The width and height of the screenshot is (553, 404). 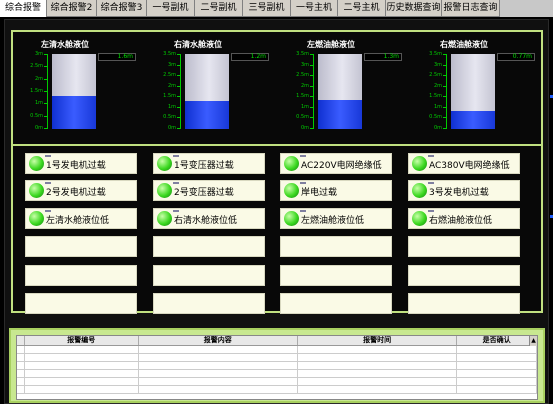 What do you see at coordinates (23, 8) in the screenshot?
I see `tab-1: 综合报警` at bounding box center [23, 8].